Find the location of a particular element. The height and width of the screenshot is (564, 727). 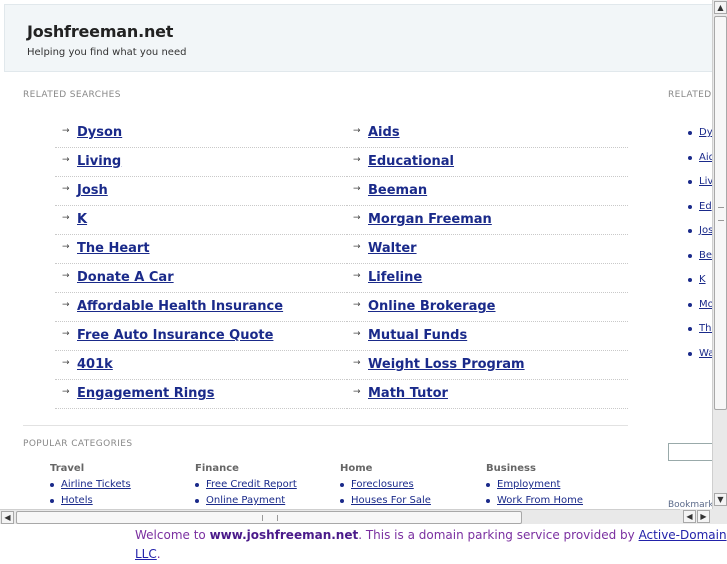

sidebar-related-link: Ed is located at coordinates (705, 206).